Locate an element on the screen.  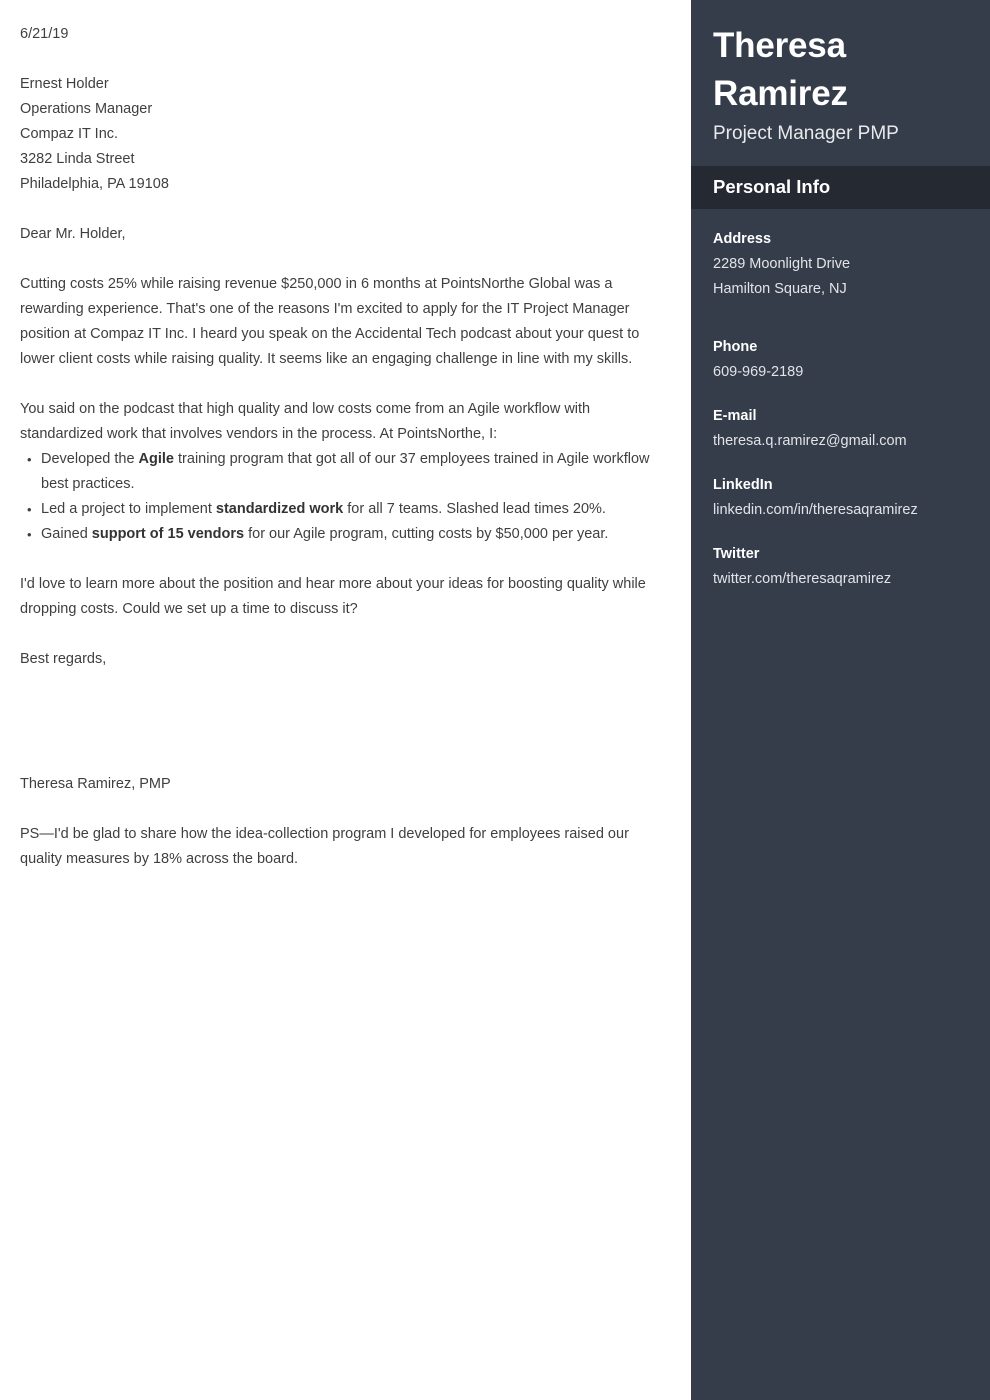
contact-value: twitter.com/theresaqramirez is located at coordinates (840, 579).